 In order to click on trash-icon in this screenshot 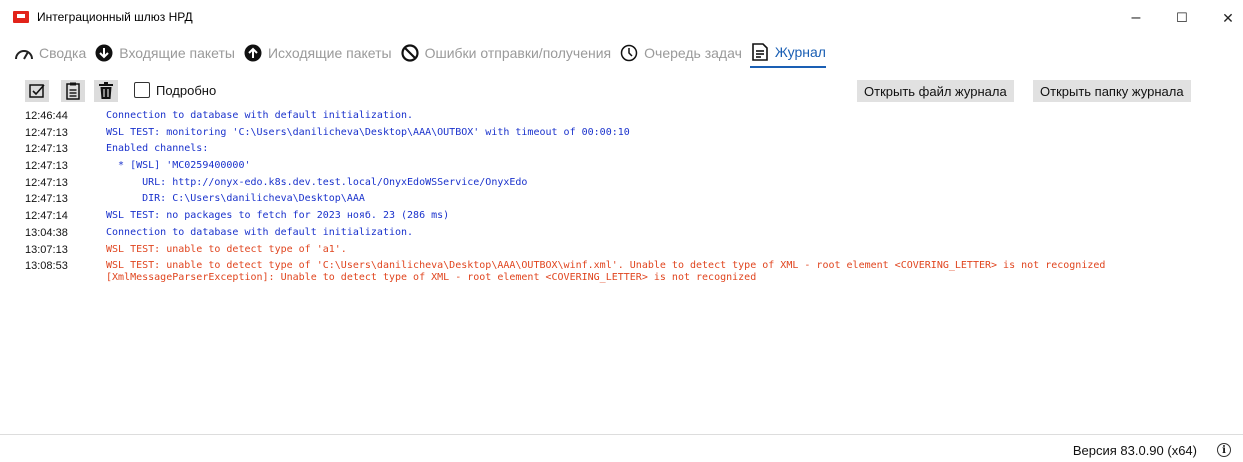, I will do `click(106, 90)`.